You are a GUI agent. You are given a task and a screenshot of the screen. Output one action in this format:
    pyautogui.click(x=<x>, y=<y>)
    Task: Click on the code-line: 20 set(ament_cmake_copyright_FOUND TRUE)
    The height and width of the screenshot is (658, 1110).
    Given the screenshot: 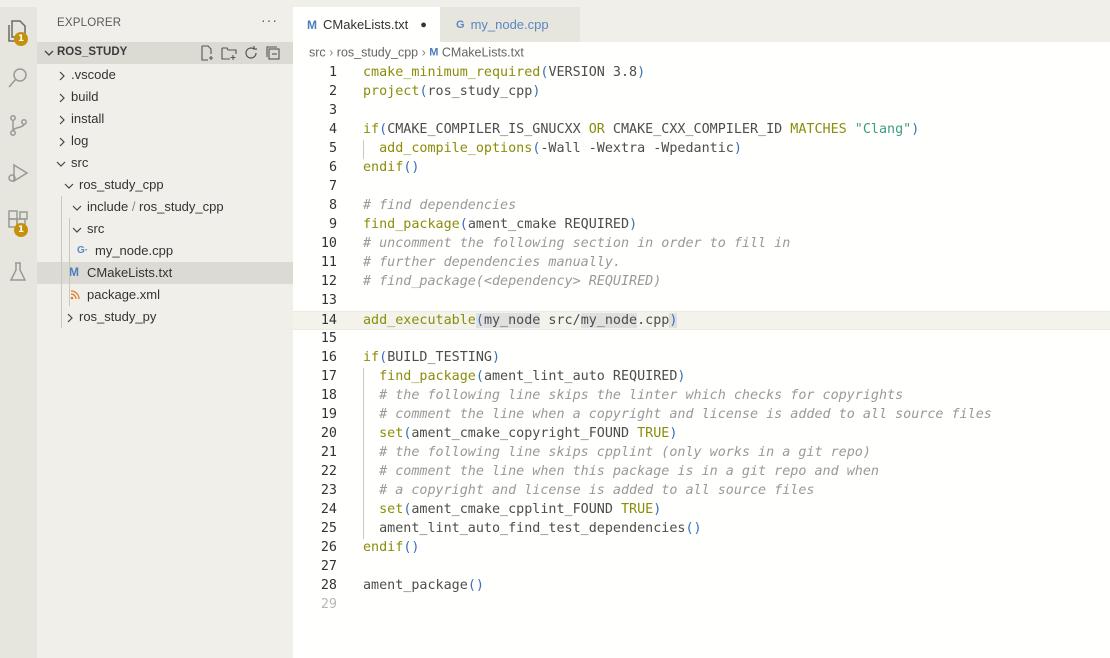 What is the action you would take?
    pyautogui.click(x=701, y=434)
    